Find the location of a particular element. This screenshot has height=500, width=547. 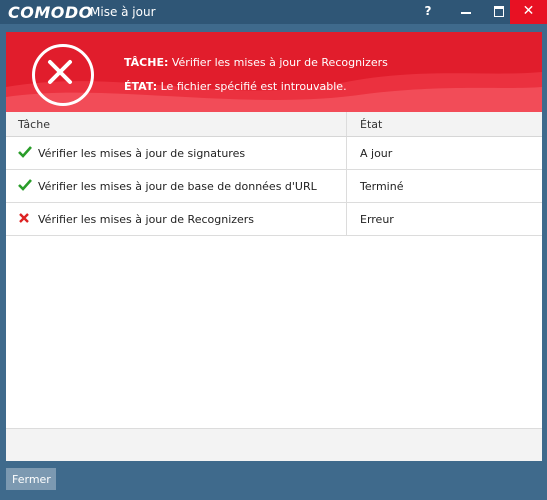

task-state: Erreur is located at coordinates (377, 219).